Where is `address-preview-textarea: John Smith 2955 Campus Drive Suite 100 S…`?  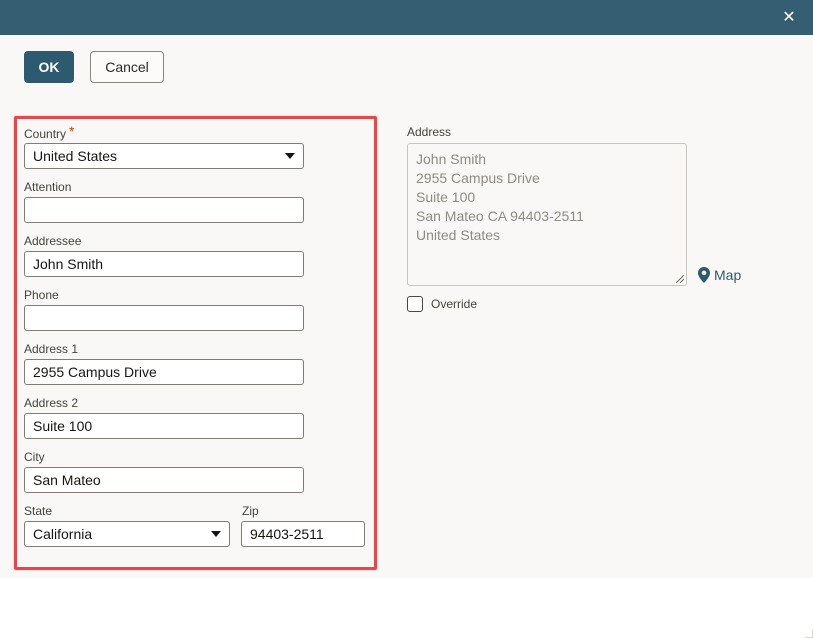
address-preview-textarea: John Smith 2955 Campus Drive Suite 100 S… is located at coordinates (547, 214).